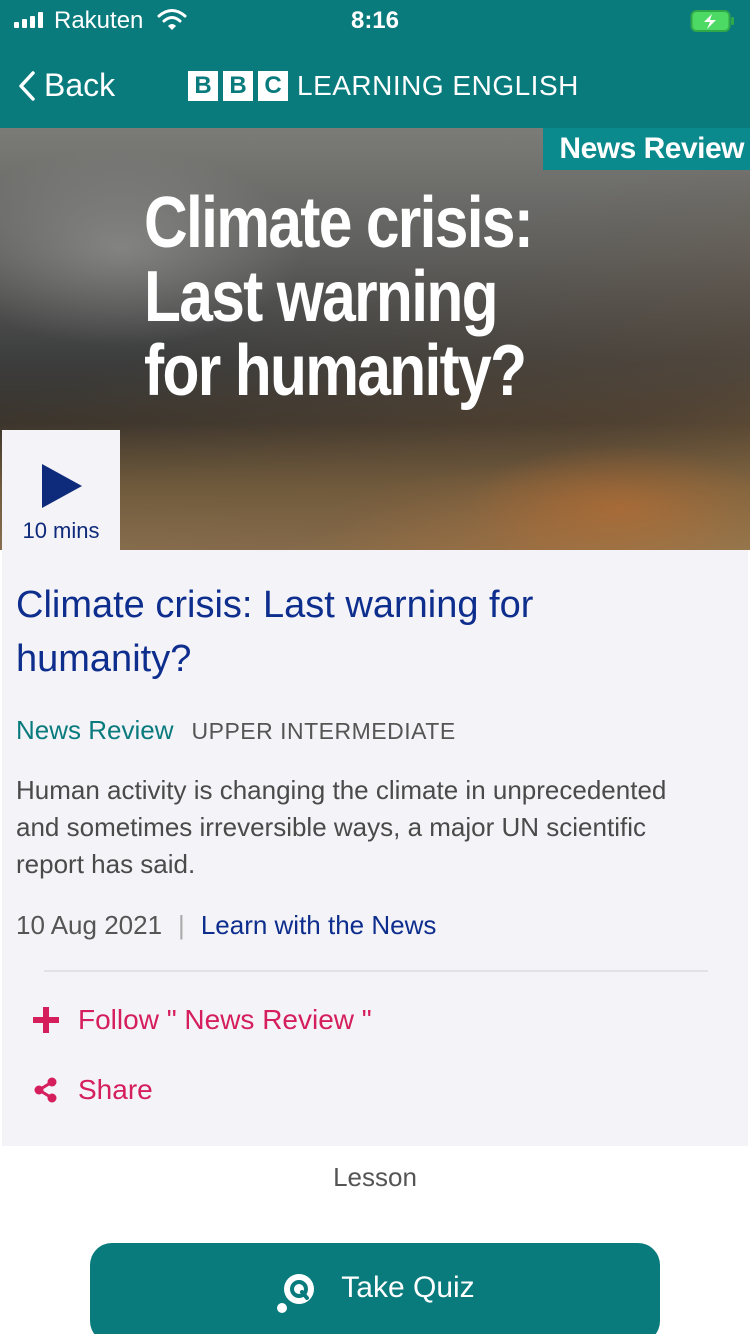 The height and width of the screenshot is (1334, 750). Describe the element at coordinates (225, 1019) in the screenshot. I see `follow-label: Follow " News Review "` at that location.